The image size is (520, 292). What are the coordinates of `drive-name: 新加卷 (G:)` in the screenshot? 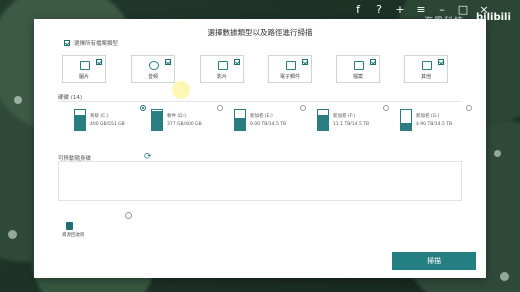 It's located at (428, 116).